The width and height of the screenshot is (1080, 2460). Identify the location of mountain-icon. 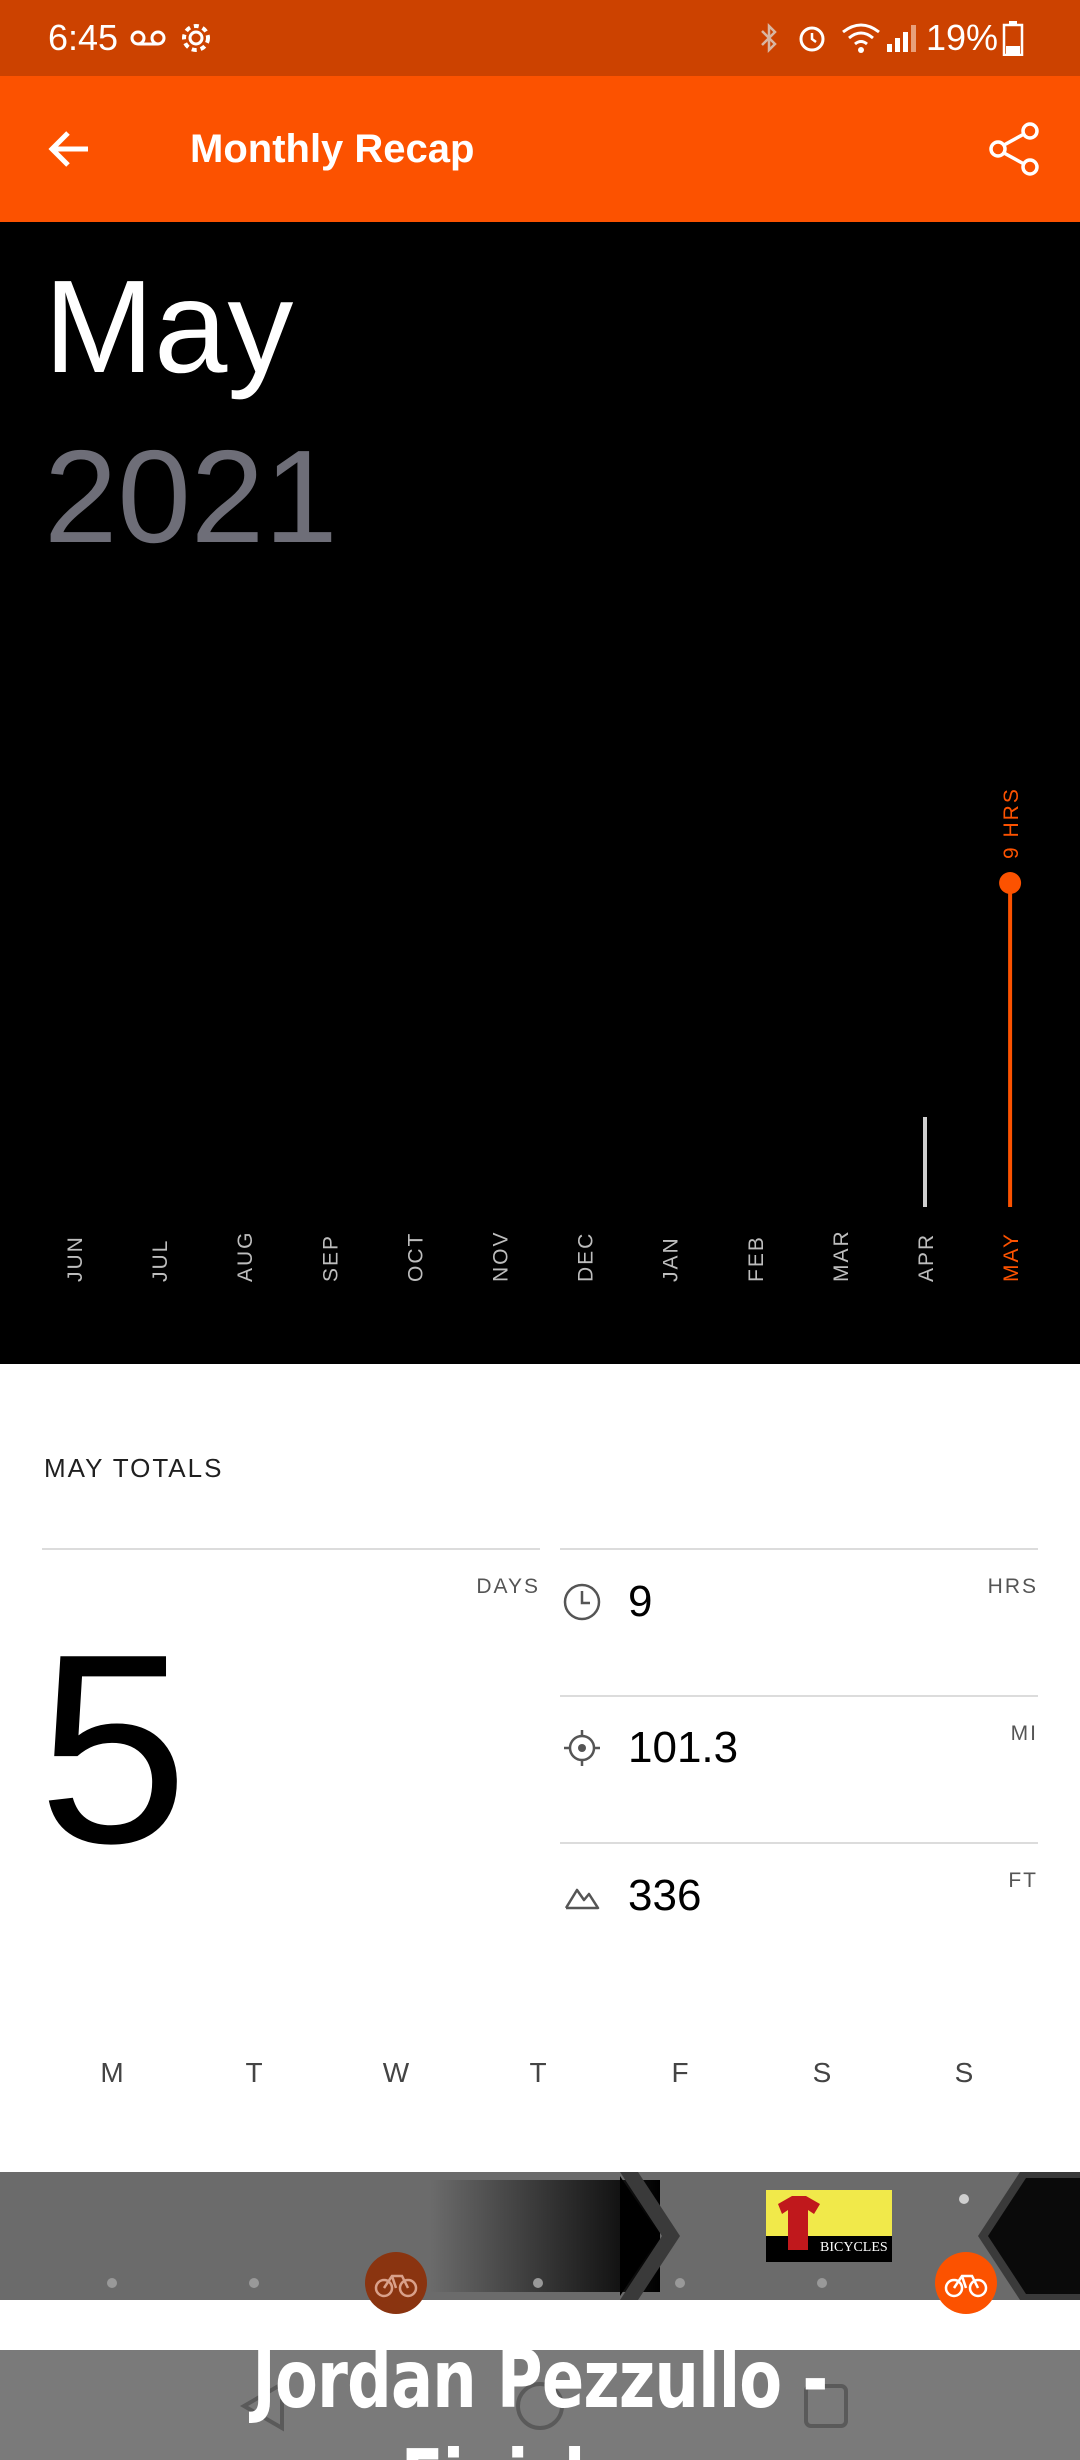
(582, 1896).